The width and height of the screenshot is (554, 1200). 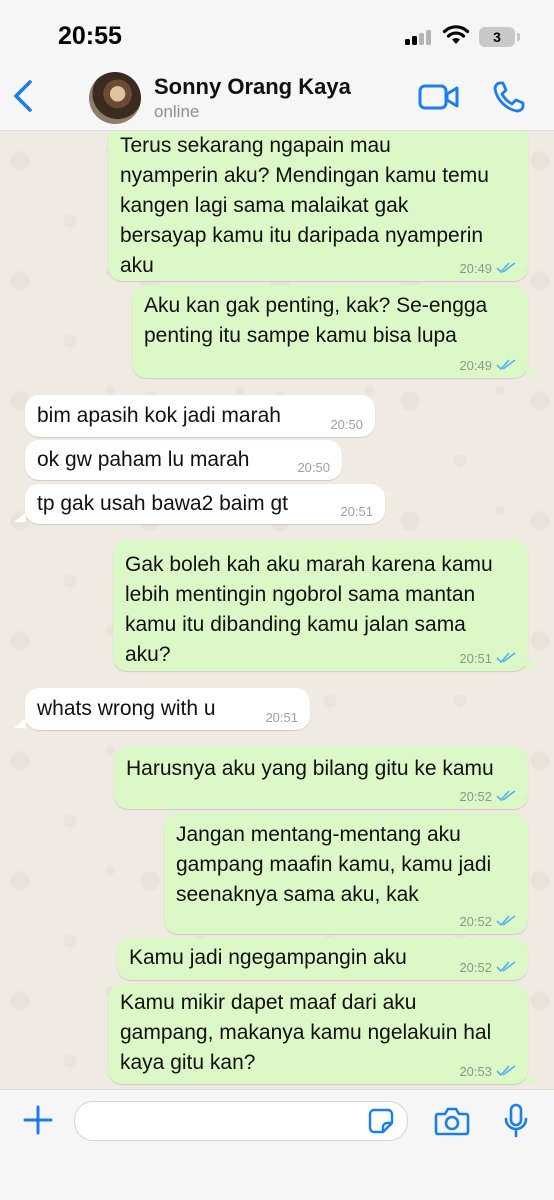 What do you see at coordinates (456, 34) in the screenshot?
I see `wifi-icon` at bounding box center [456, 34].